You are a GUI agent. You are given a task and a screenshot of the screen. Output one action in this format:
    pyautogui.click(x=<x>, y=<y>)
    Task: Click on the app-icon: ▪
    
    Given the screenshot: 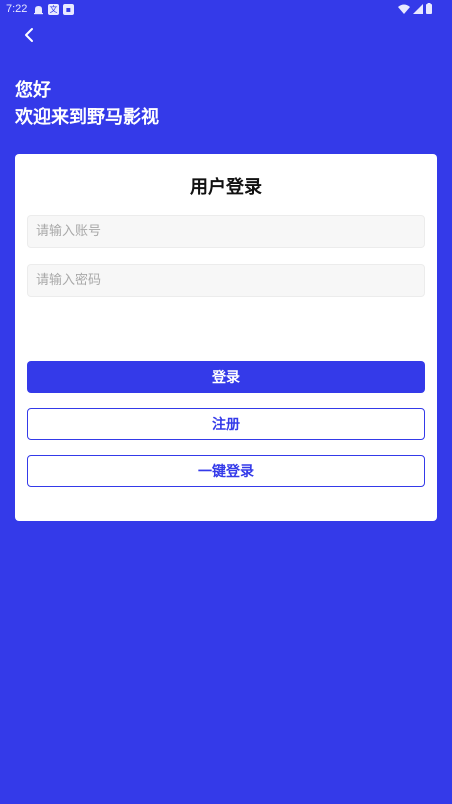 What is the action you would take?
    pyautogui.click(x=68, y=9)
    